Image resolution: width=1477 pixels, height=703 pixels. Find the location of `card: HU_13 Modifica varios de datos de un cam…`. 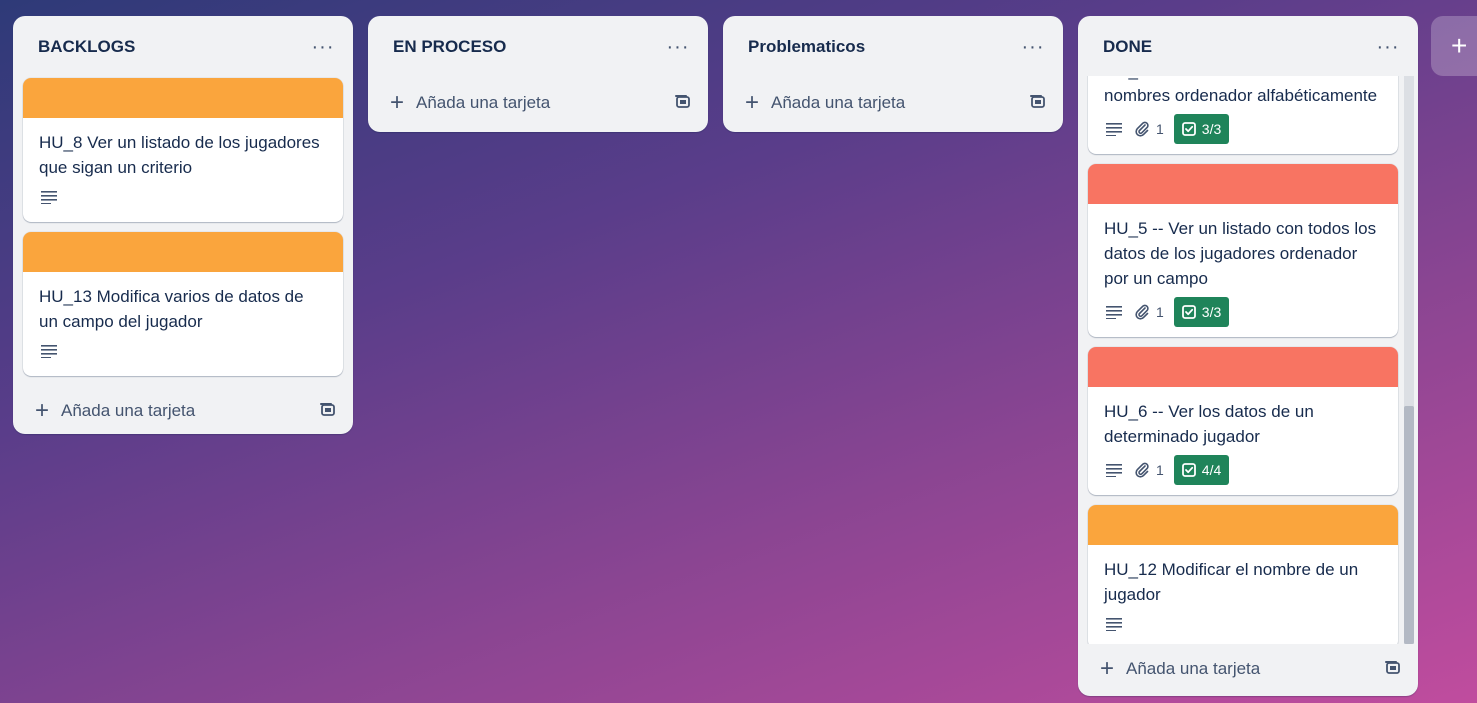

card: HU_13 Modifica varios de datos de un cam… is located at coordinates (183, 304).